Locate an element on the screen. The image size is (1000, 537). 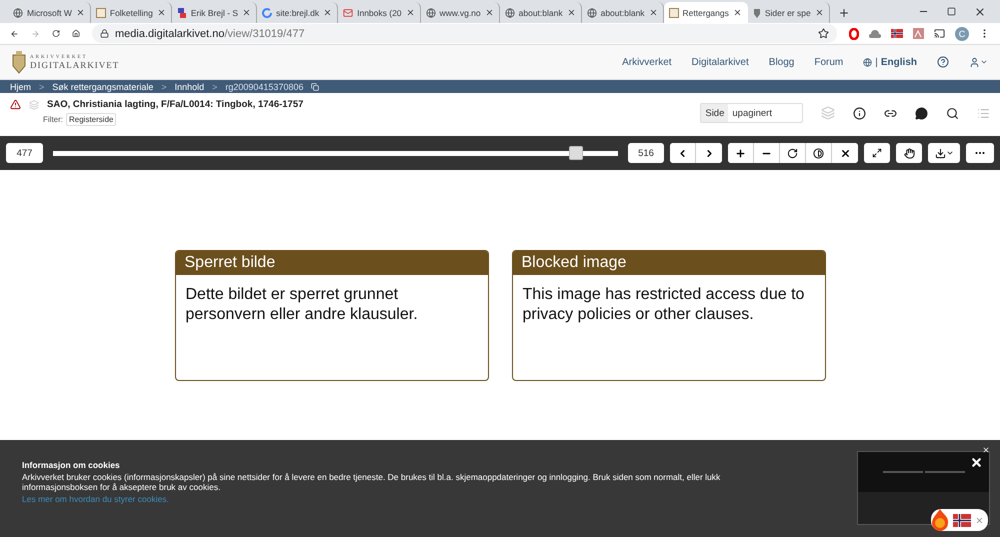
page-field: Side upaginert is located at coordinates (751, 113).